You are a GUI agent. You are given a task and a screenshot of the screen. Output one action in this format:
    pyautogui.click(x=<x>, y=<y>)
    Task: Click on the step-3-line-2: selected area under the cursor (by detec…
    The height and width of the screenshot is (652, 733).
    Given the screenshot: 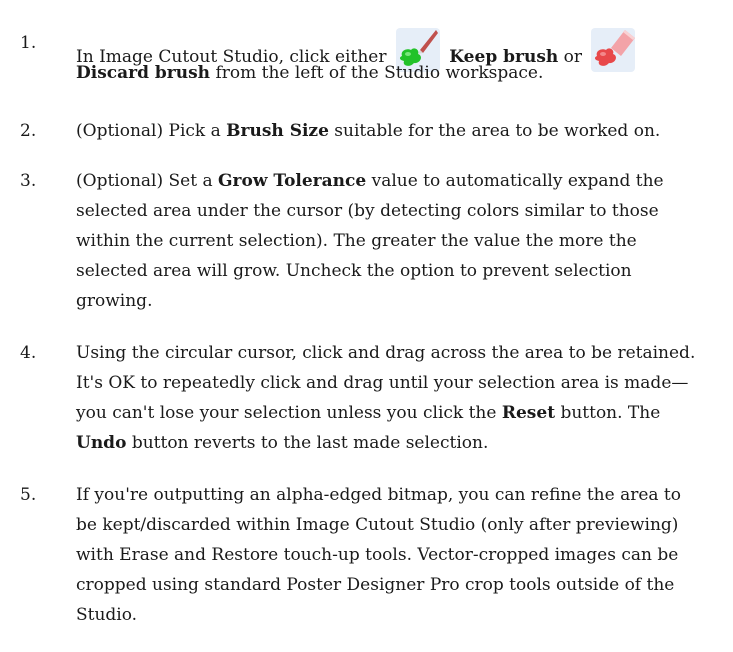 What is the action you would take?
    pyautogui.click(x=367, y=211)
    